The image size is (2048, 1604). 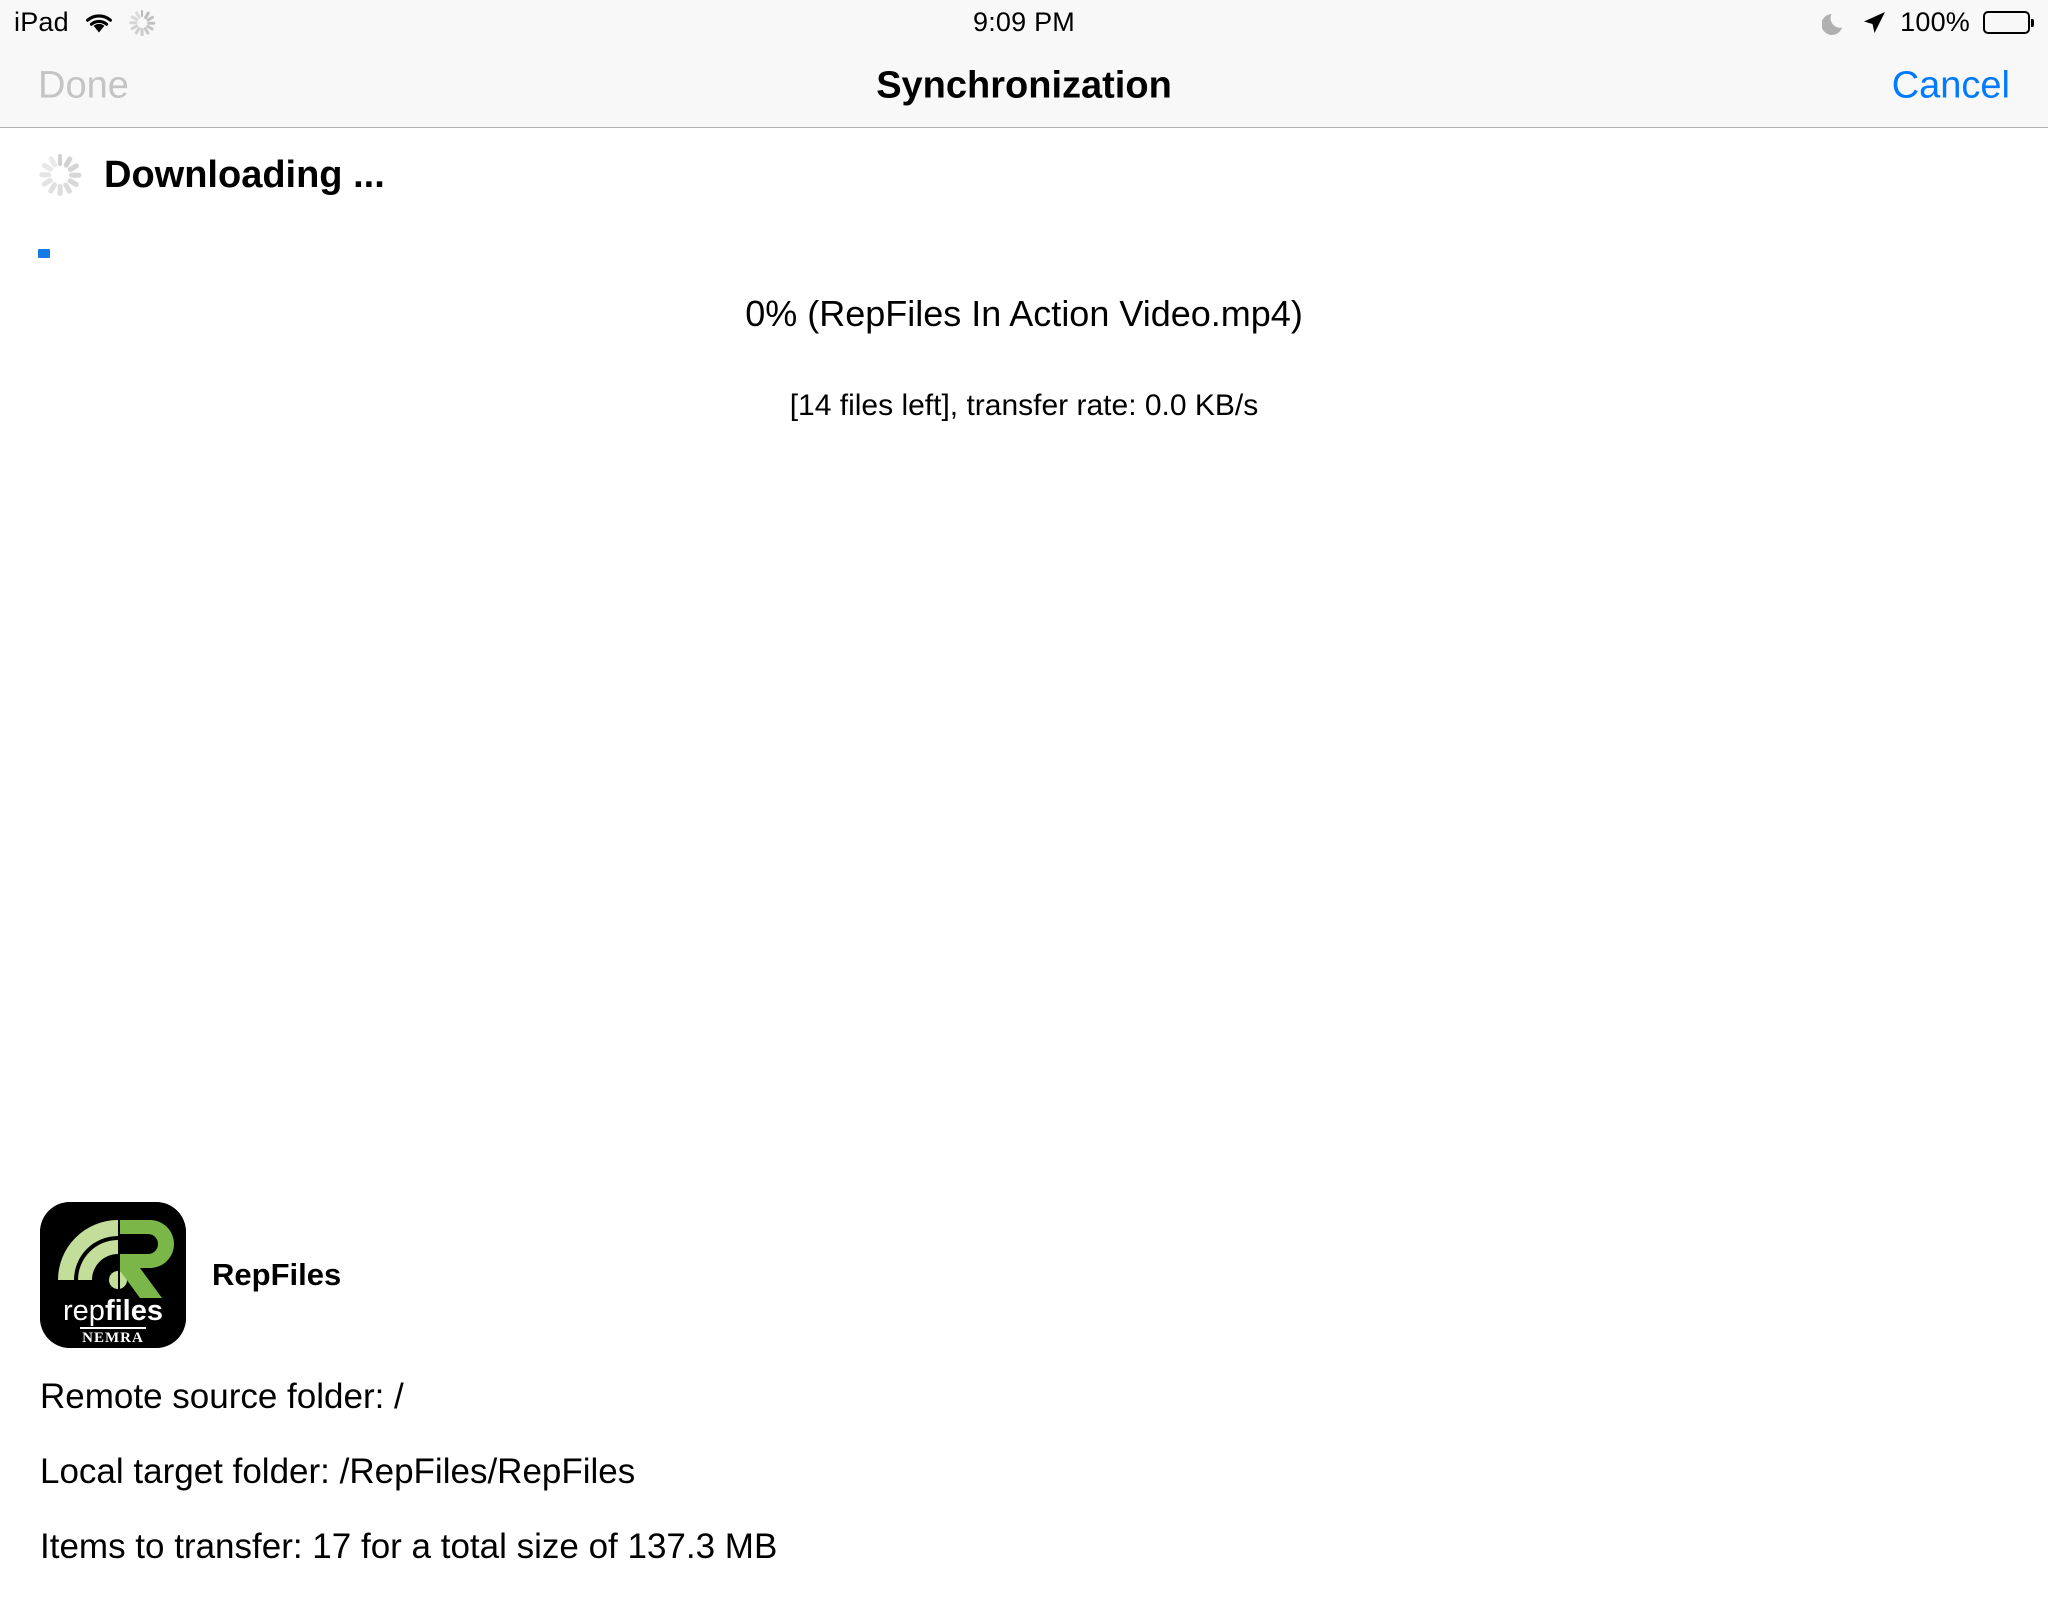 What do you see at coordinates (113, 1275) in the screenshot?
I see `repfiles-app-icon: repfiles NEMRA` at bounding box center [113, 1275].